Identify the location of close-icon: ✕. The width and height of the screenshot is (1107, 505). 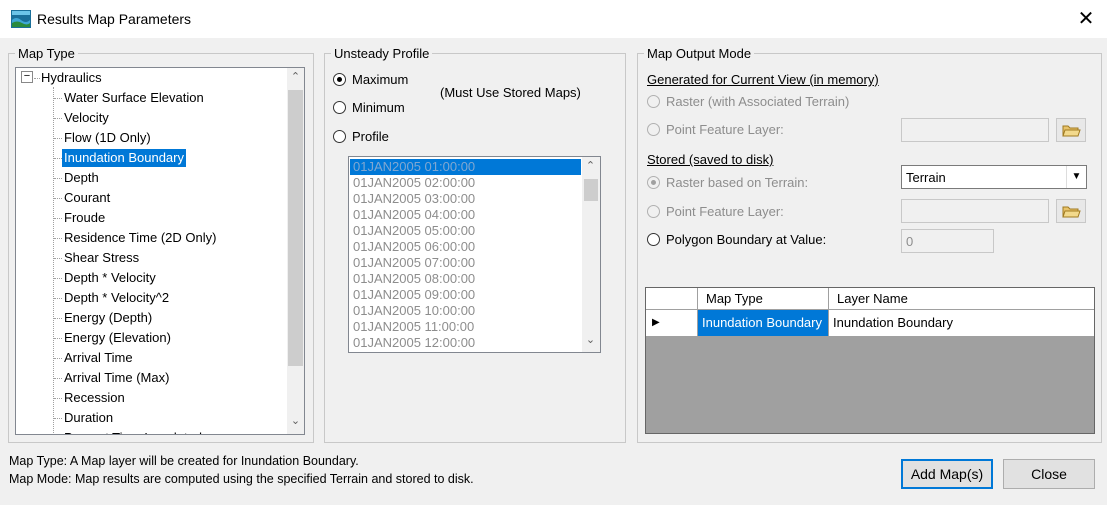
(1086, 19).